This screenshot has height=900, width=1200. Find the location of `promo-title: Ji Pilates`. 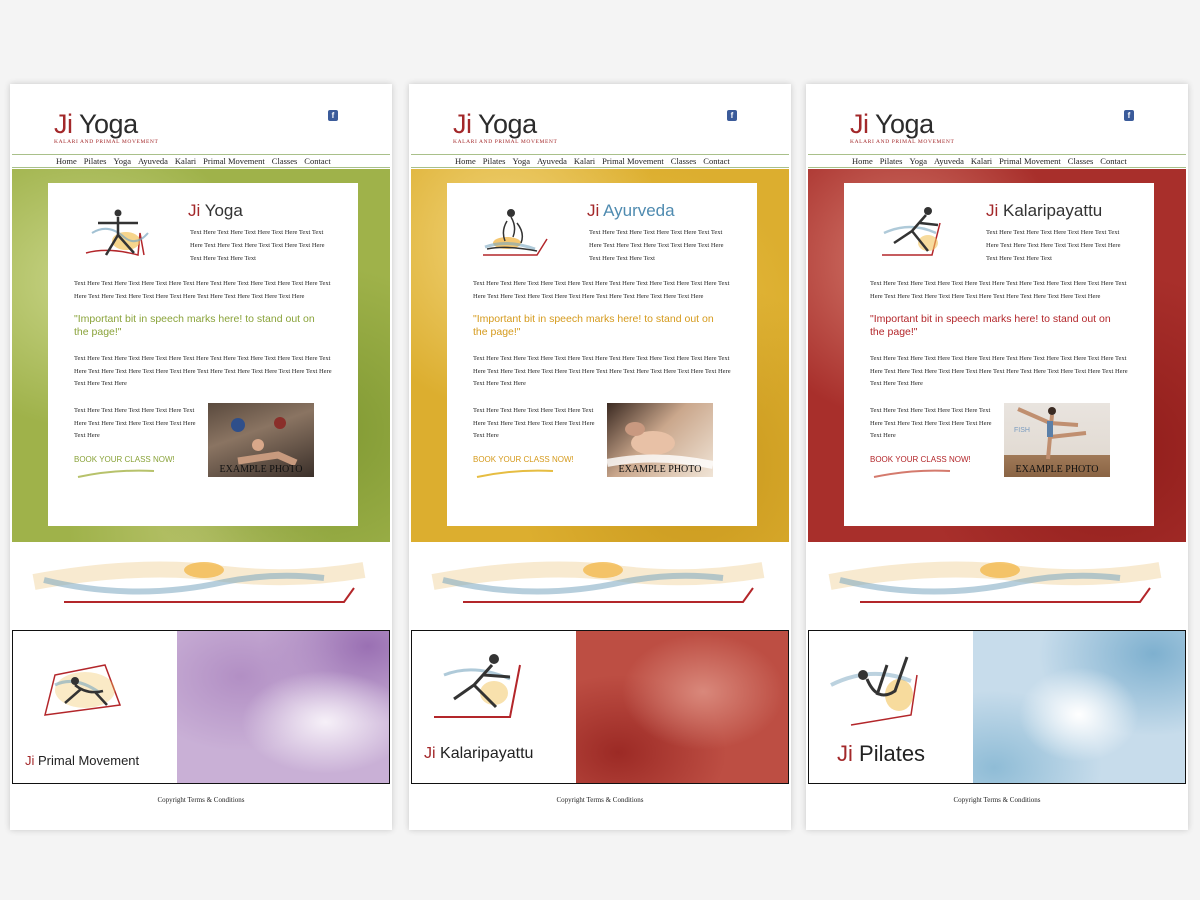

promo-title: Ji Pilates is located at coordinates (881, 753).